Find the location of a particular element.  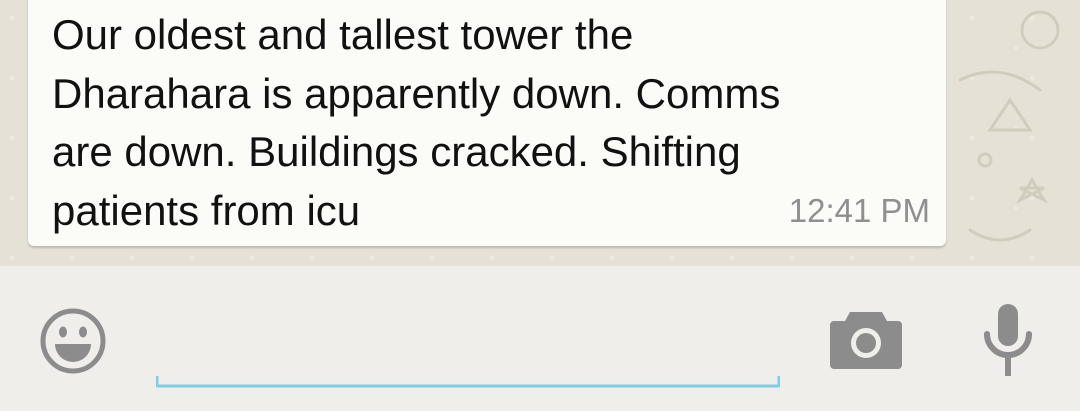

message-timestamp: 12:41 PM is located at coordinates (859, 210).